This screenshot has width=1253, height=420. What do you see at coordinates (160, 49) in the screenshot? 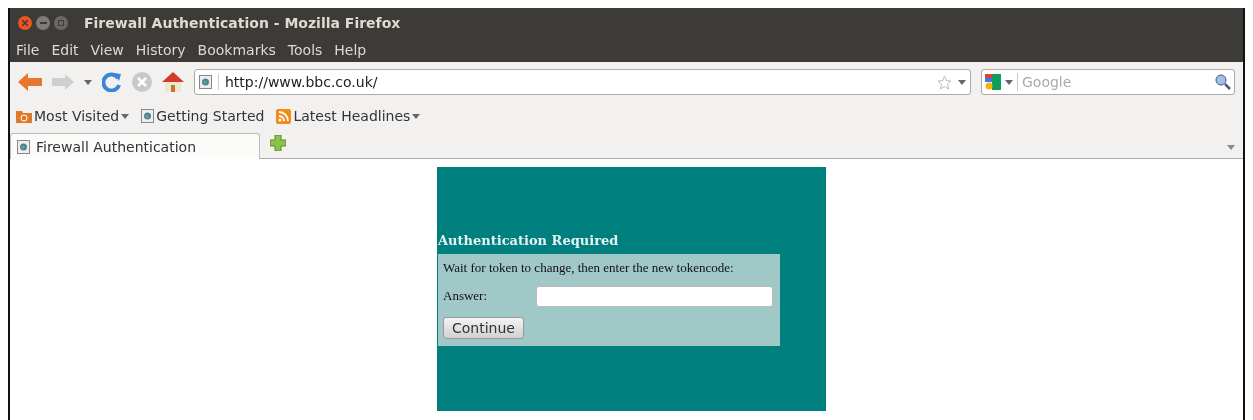
I see `menu-item: History` at bounding box center [160, 49].